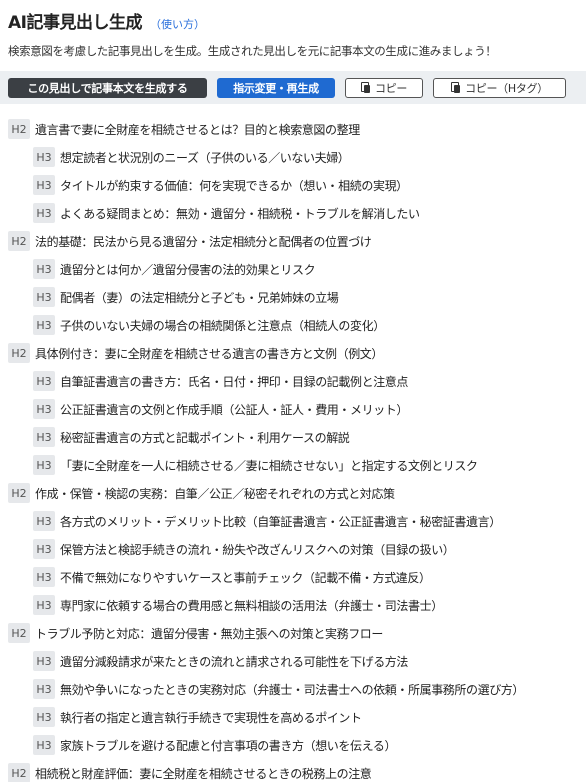 The height and width of the screenshot is (782, 586). I want to click on heading-text: 「妻に全財産を一人に相続させる／妻に相続させない」と指定する文例とリスク, so click(269, 465).